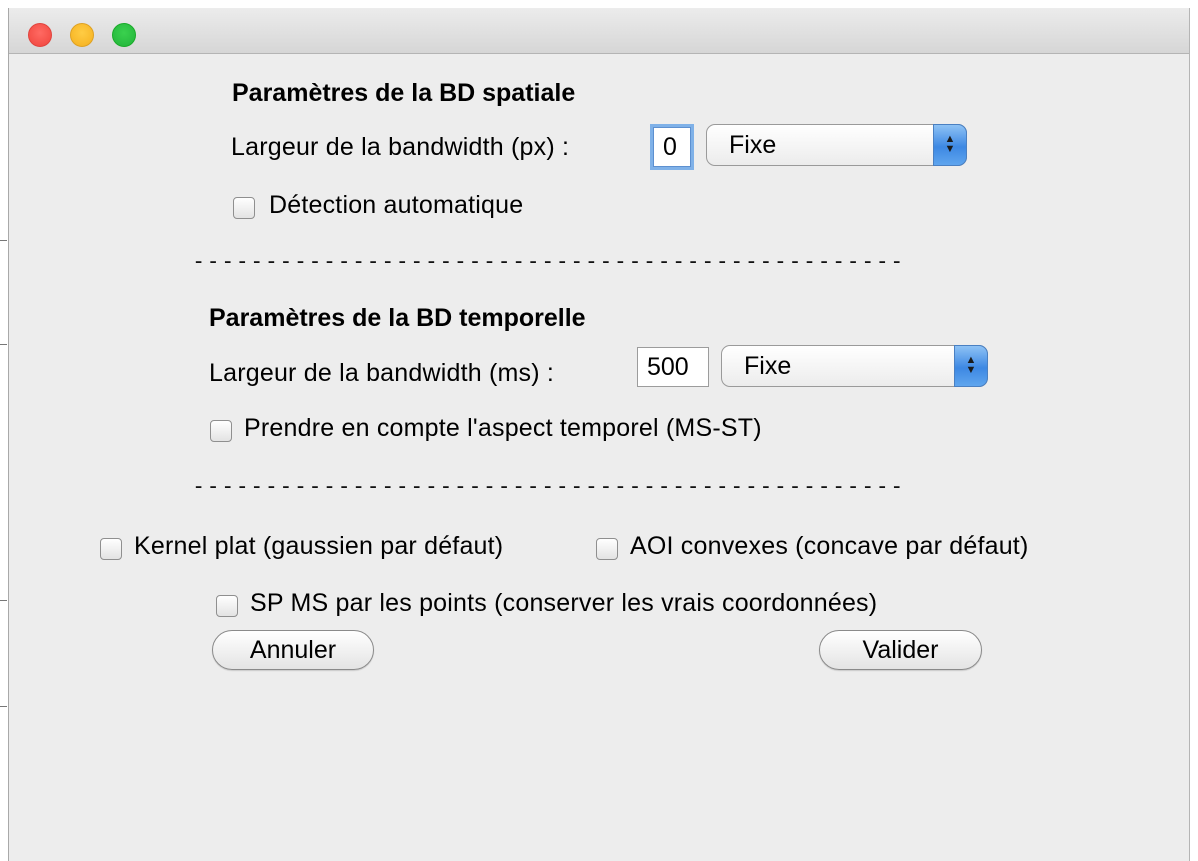  Describe the element at coordinates (900, 650) in the screenshot. I see `validate-button: Valider` at that location.